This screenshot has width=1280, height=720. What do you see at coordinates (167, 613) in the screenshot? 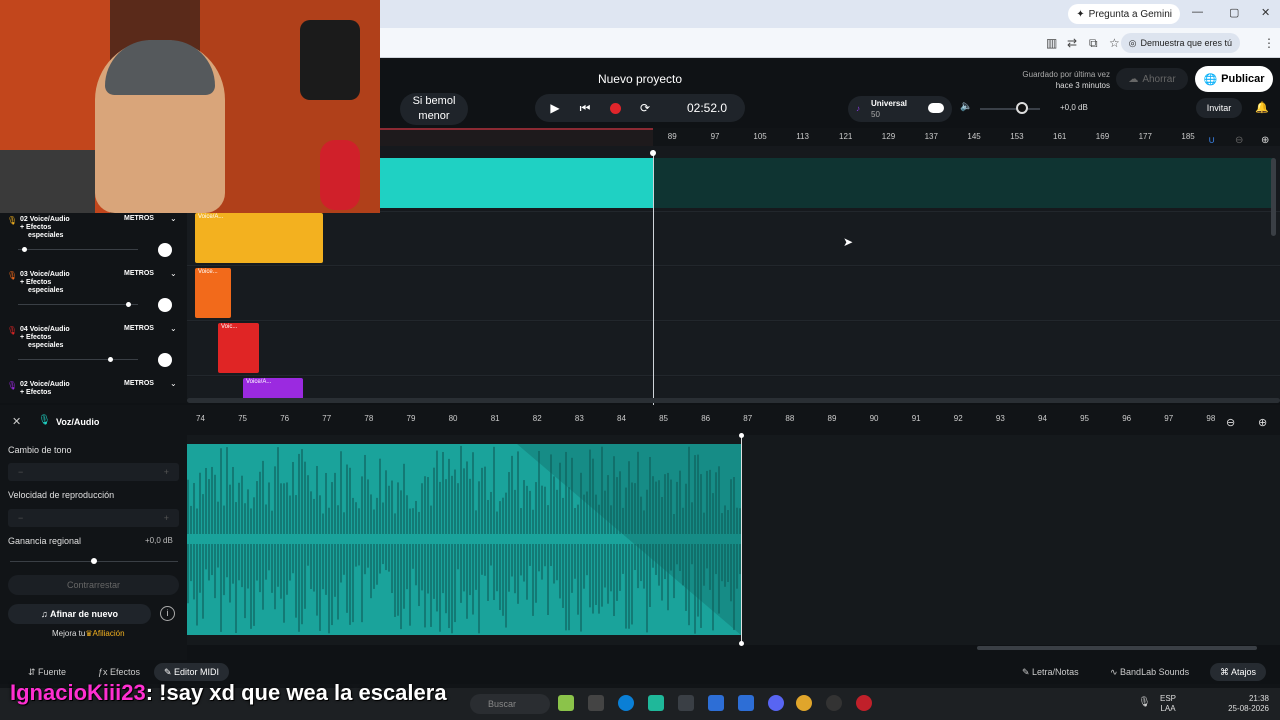
I see `info-icon: i` at bounding box center [167, 613].